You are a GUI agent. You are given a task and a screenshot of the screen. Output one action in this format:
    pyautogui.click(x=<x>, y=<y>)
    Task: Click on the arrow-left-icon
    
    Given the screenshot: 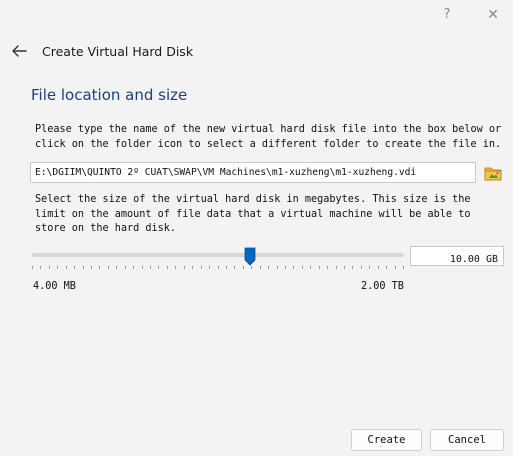 What is the action you would take?
    pyautogui.click(x=19, y=51)
    